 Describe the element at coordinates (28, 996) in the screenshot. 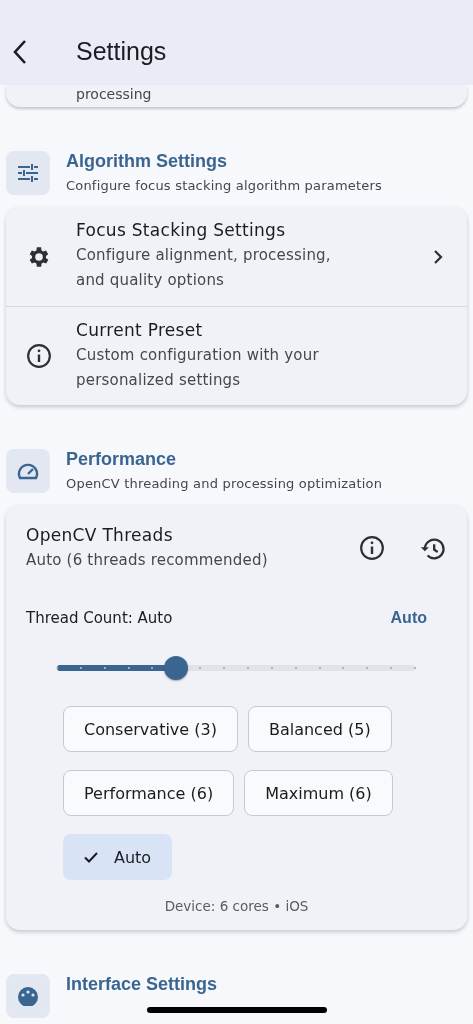

I see `palette-icon` at that location.